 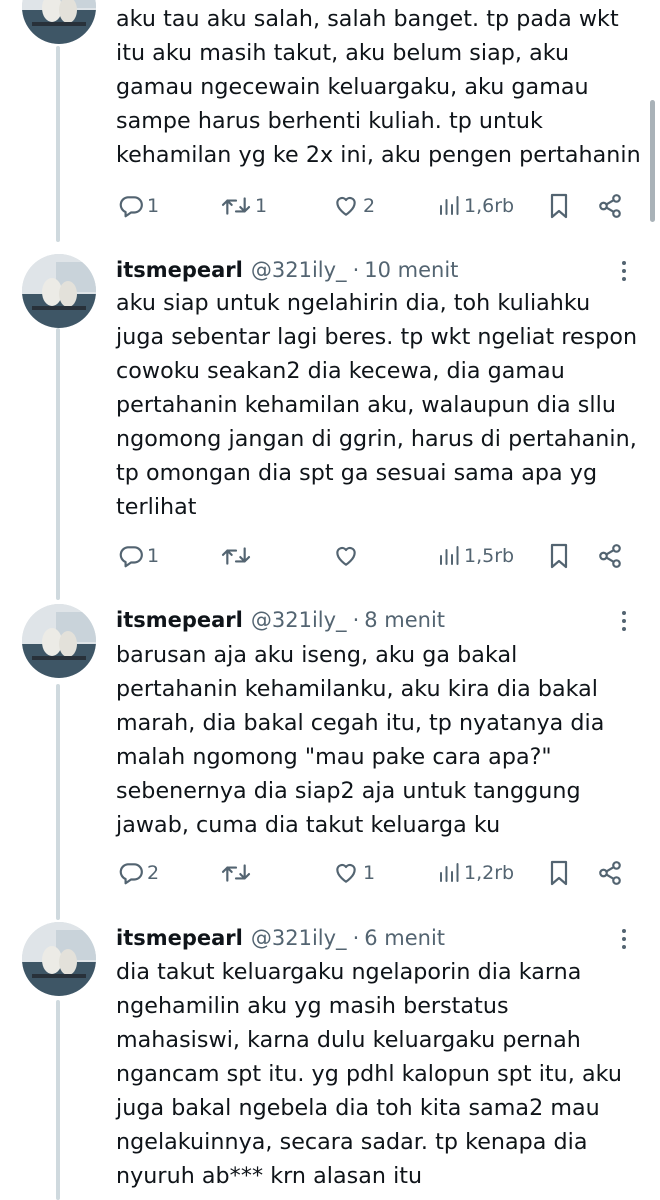 I want to click on views-button: 1,6rb, so click(x=475, y=206).